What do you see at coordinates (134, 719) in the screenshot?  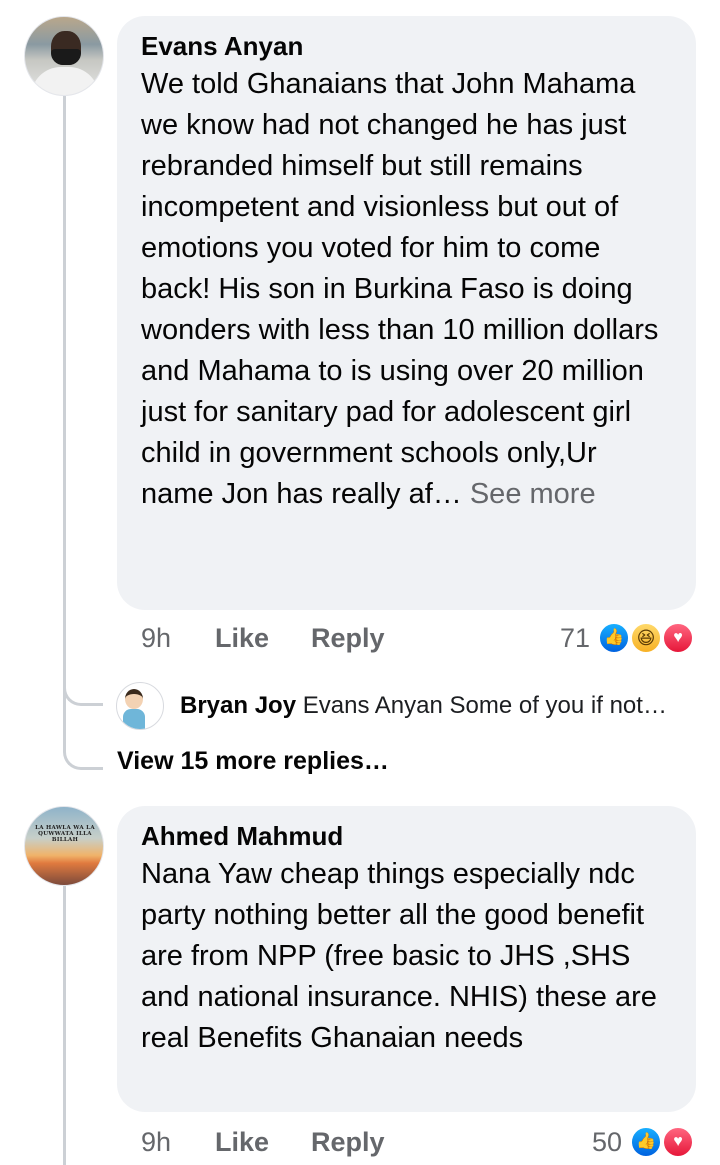 I see `avatar-cartoon-body` at bounding box center [134, 719].